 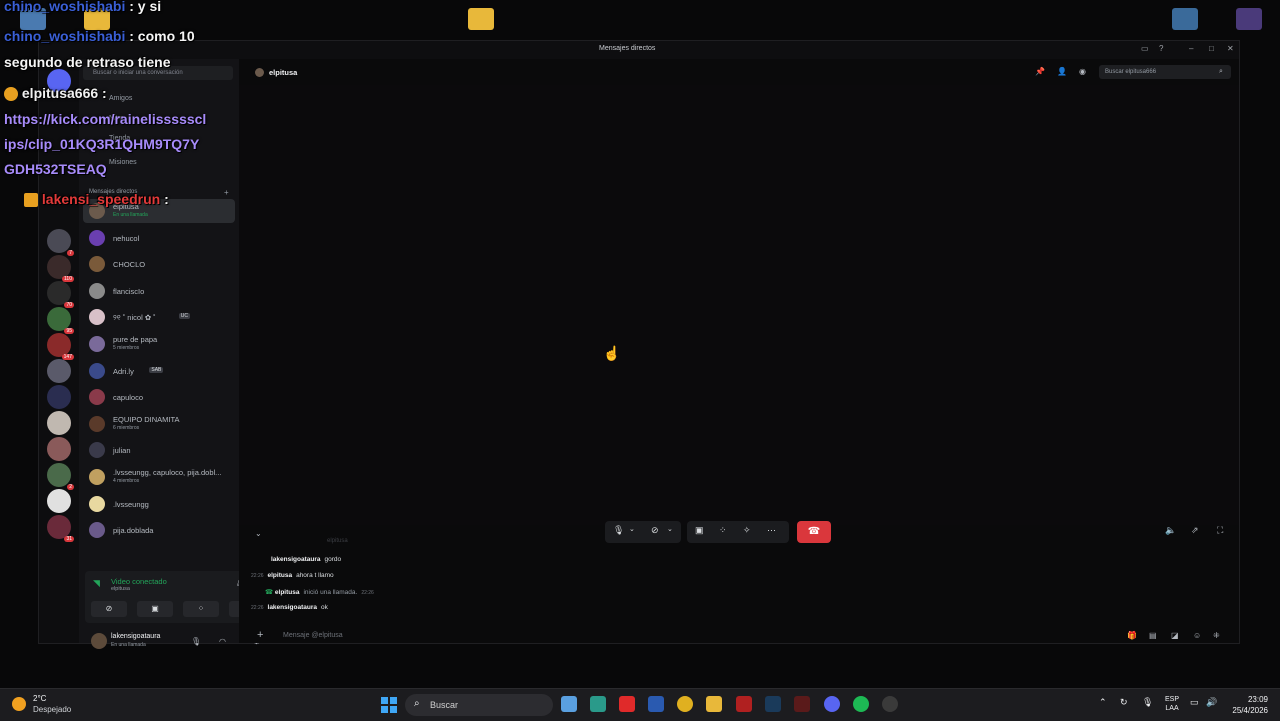 I want to click on dm-item: capuloco, so click(x=159, y=397).